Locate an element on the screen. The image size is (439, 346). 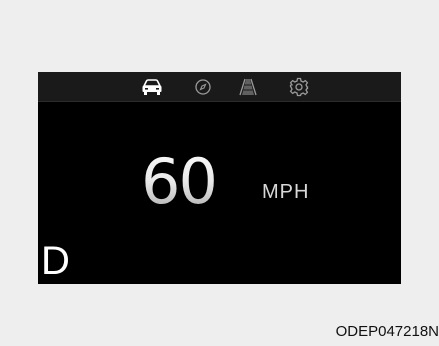
speed-value: 60 is located at coordinates (179, 182).